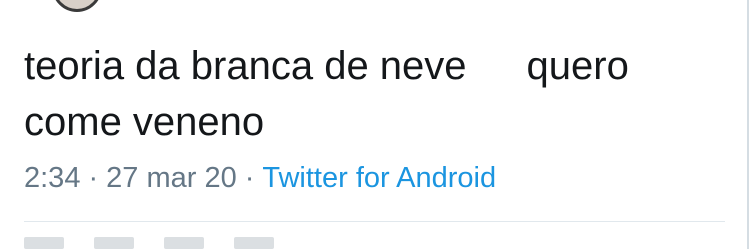 The width and height of the screenshot is (749, 249). What do you see at coordinates (77, 6) in the screenshot?
I see `avatar` at bounding box center [77, 6].